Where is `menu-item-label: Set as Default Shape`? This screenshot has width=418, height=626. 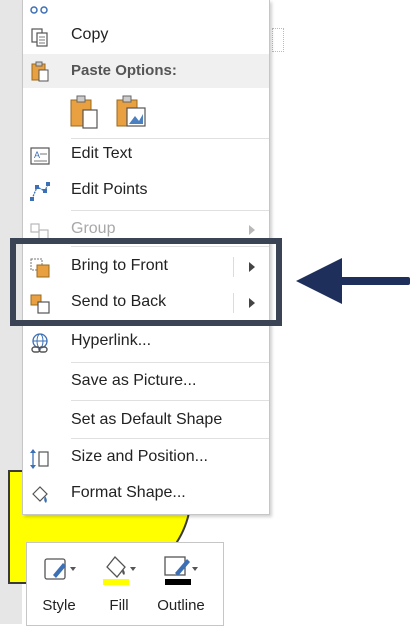
menu-item-label: Set as Default Shape is located at coordinates (147, 419).